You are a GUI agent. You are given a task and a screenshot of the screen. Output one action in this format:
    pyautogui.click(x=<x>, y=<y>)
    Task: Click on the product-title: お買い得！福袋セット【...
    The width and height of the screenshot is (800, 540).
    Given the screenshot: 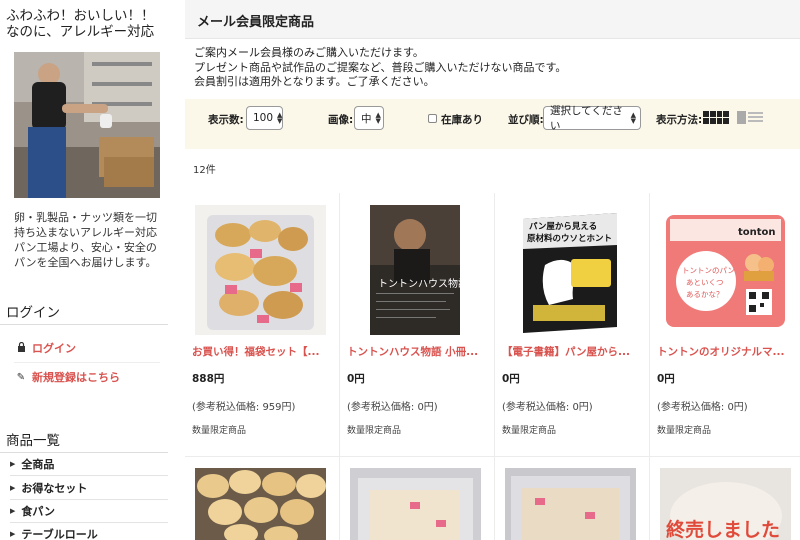 What is the action you would take?
    pyautogui.click(x=263, y=351)
    